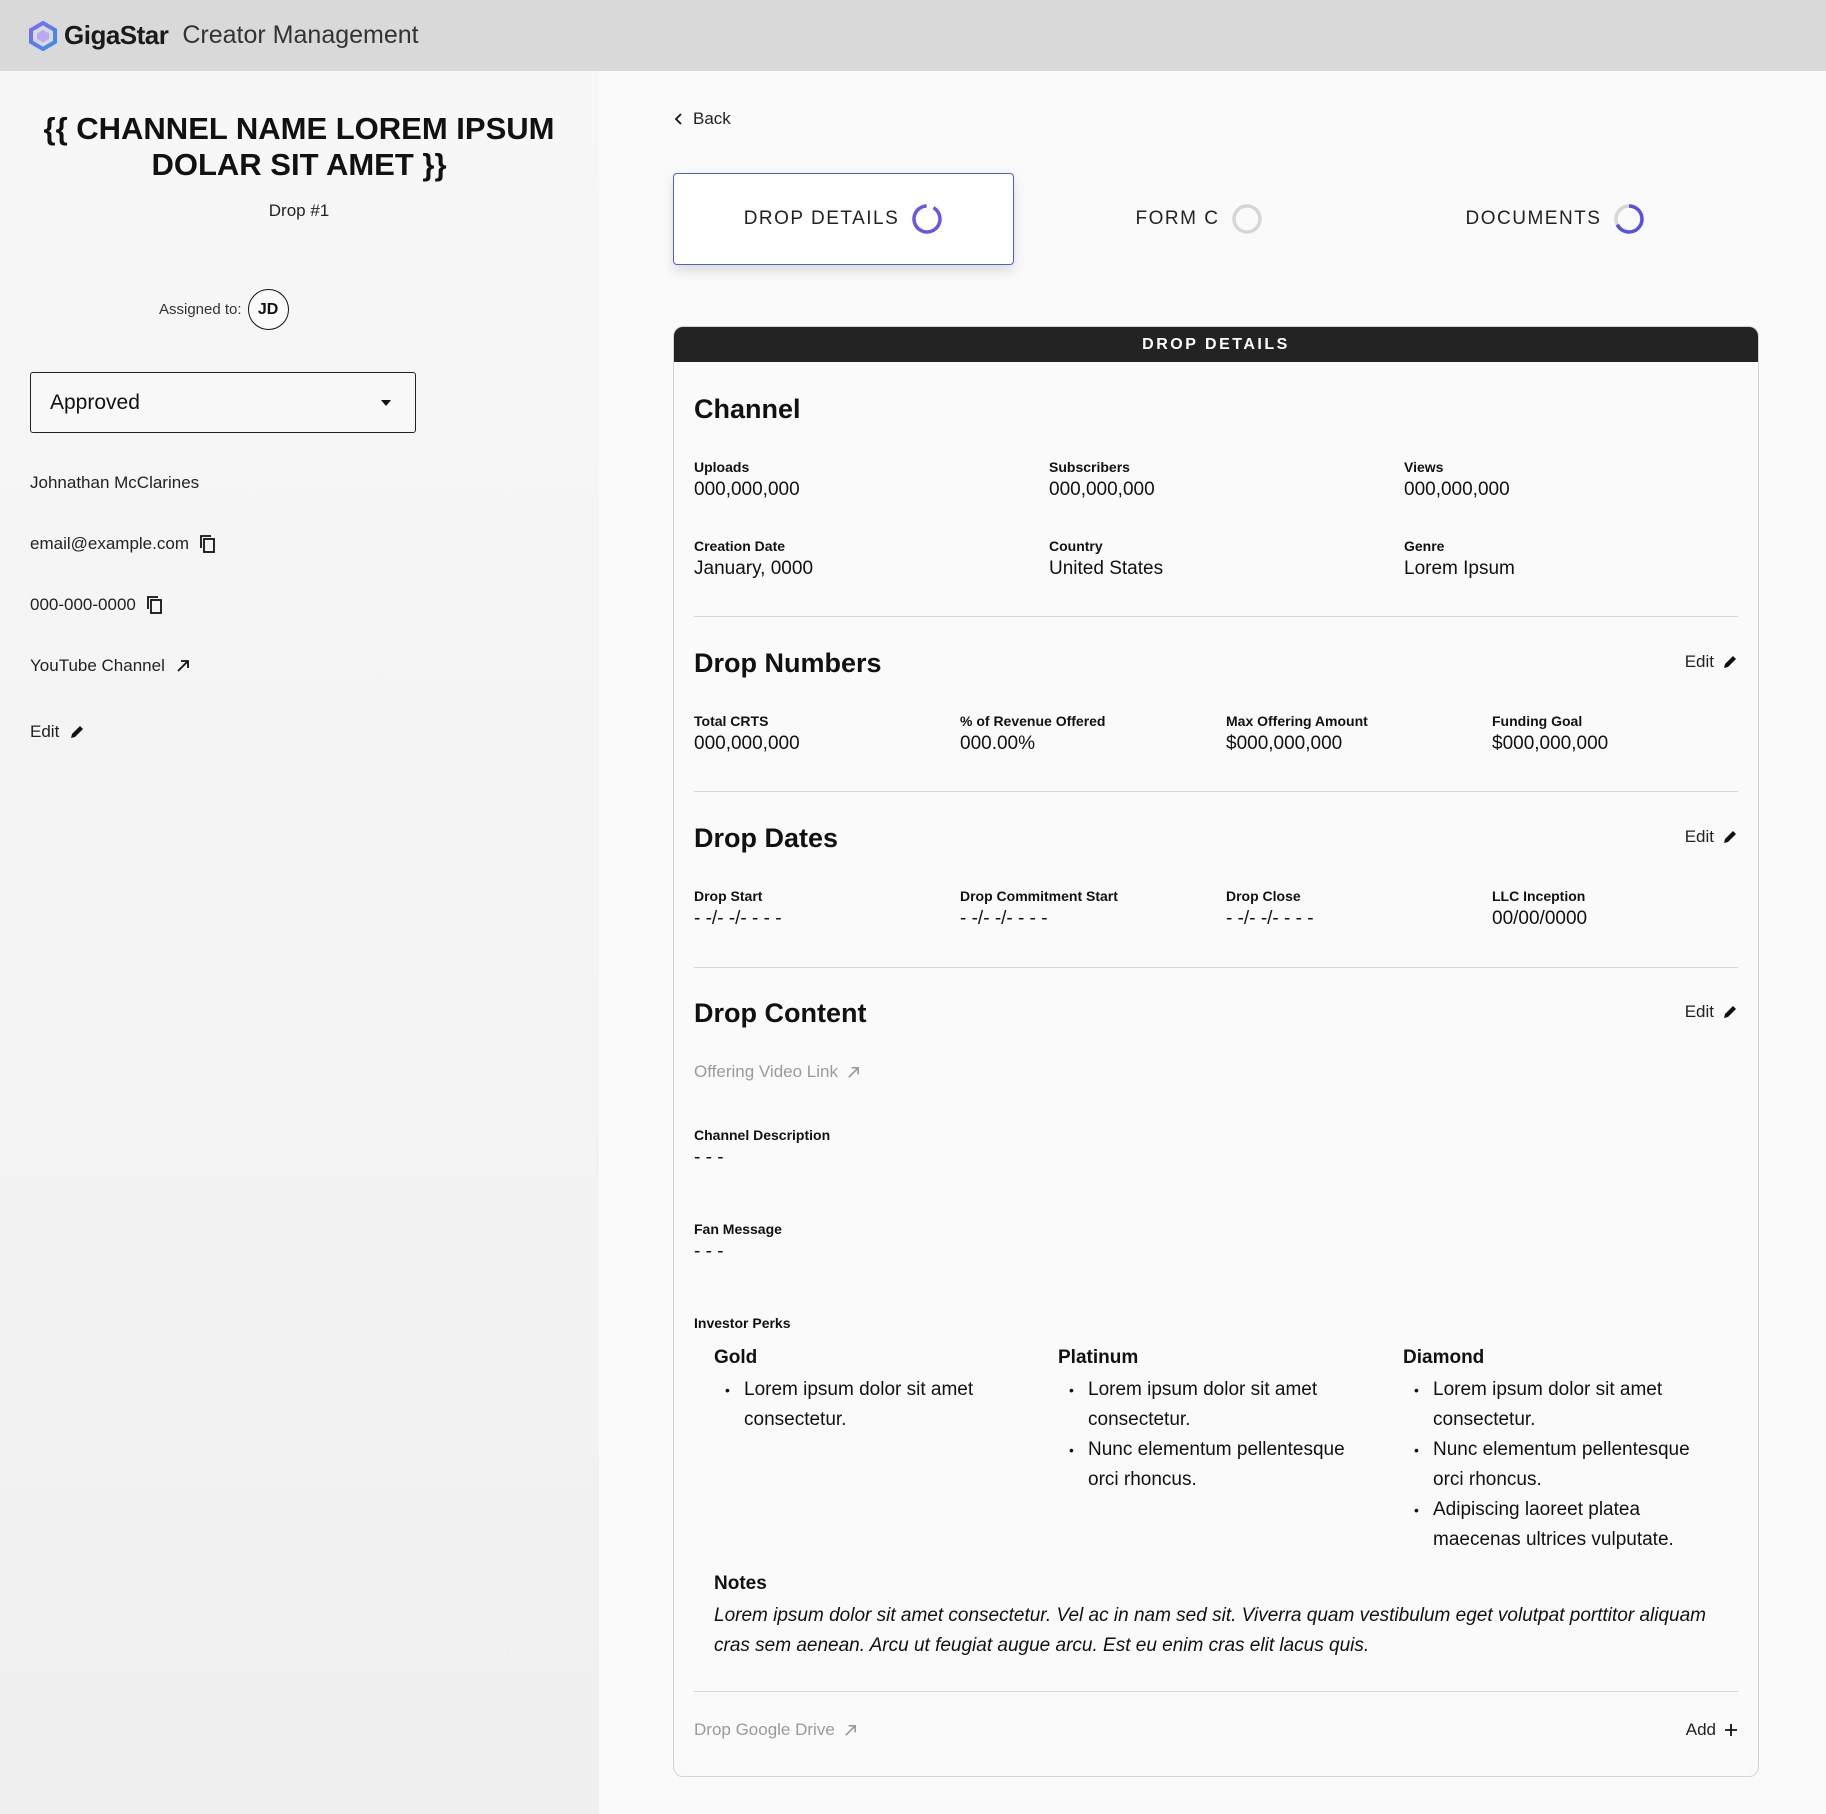 This screenshot has height=1814, width=1826. What do you see at coordinates (223, 402) in the screenshot?
I see `status-dropdown: Approved` at bounding box center [223, 402].